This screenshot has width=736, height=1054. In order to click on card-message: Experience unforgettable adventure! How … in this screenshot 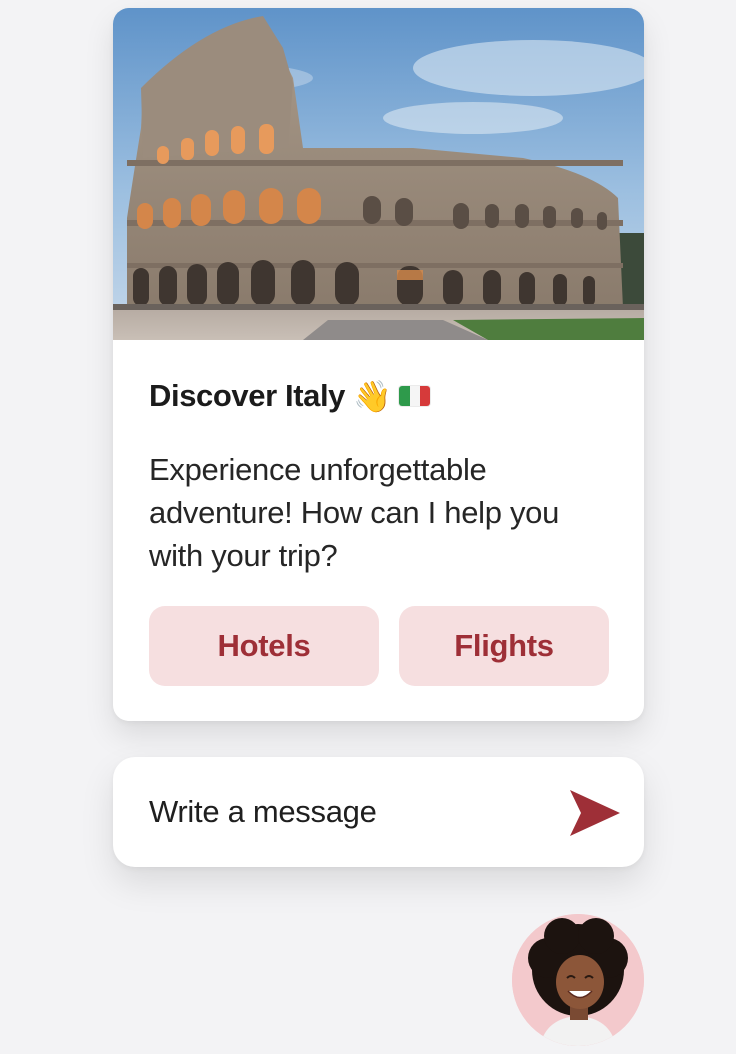, I will do `click(354, 512)`.